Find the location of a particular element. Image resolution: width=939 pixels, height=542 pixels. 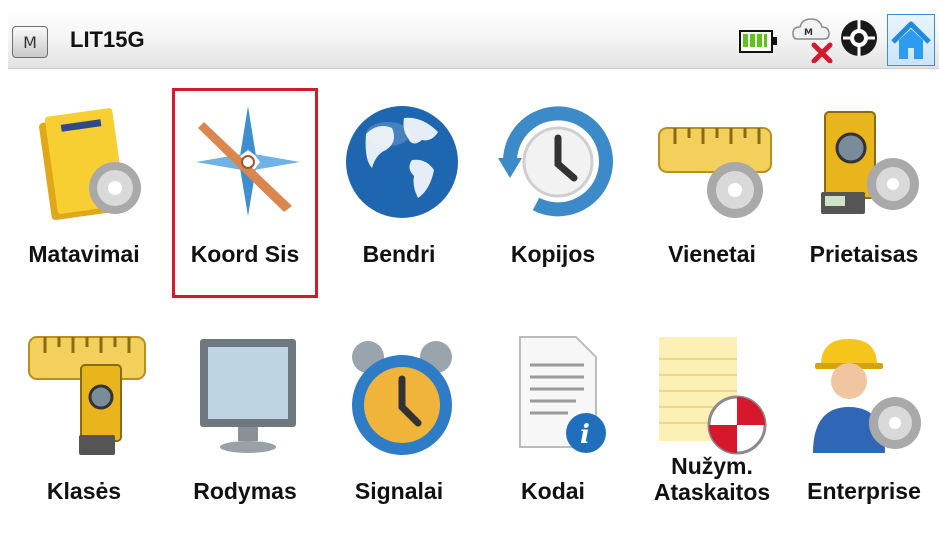

globe-icon is located at coordinates (402, 162).